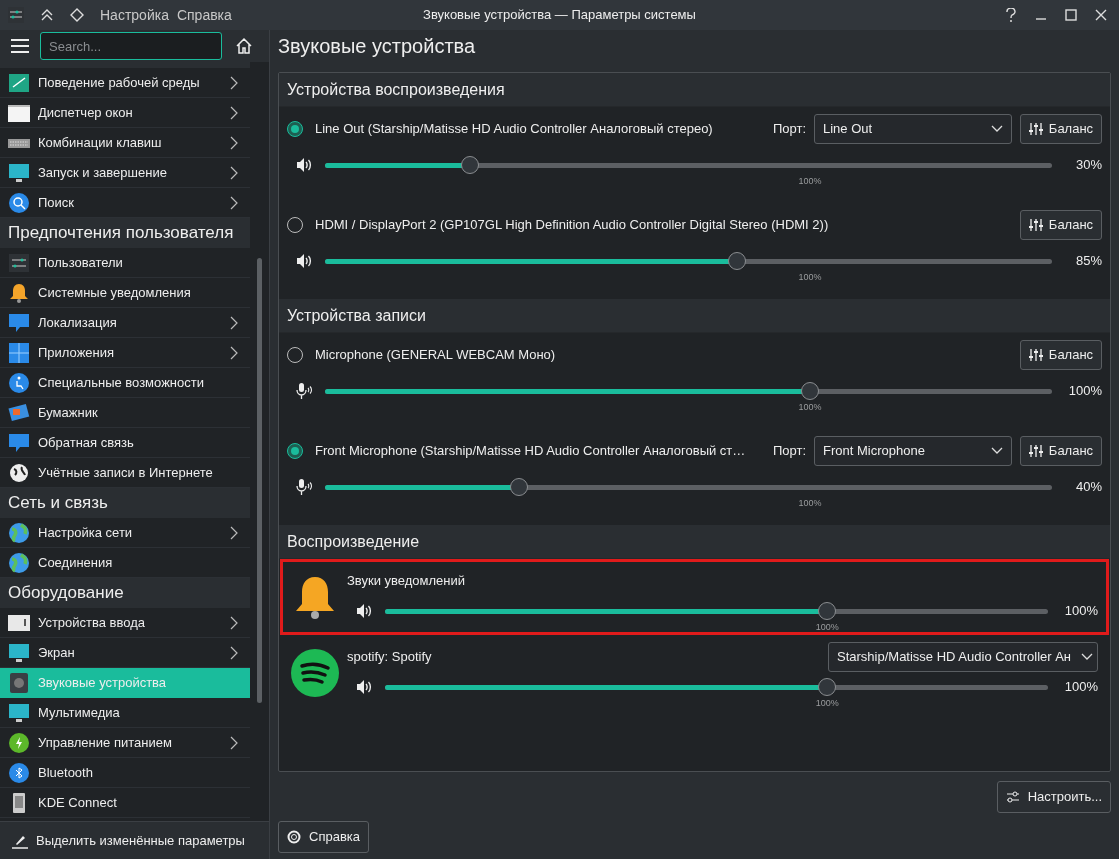 Image resolution: width=1119 pixels, height=859 pixels. Describe the element at coordinates (125, 623) in the screenshot. I see `sidebar-item: Устройства ввода` at that location.